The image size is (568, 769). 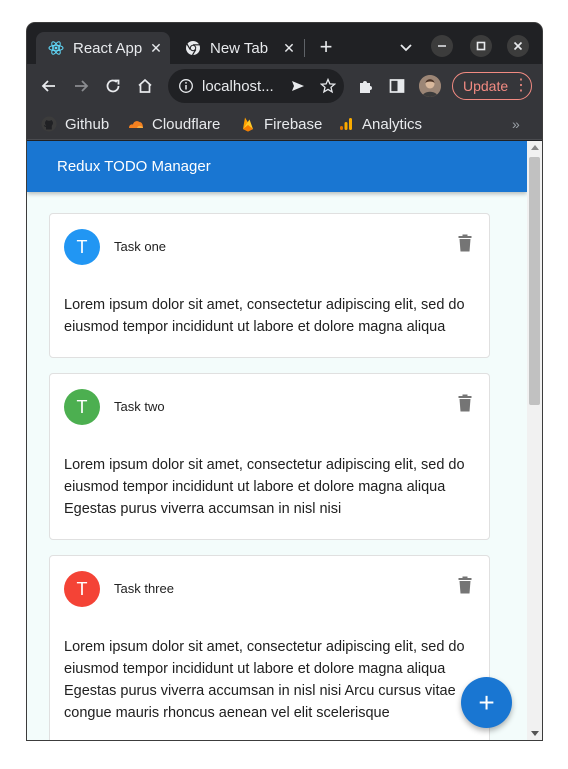 What do you see at coordinates (518, 46) in the screenshot?
I see `close-window-button` at bounding box center [518, 46].